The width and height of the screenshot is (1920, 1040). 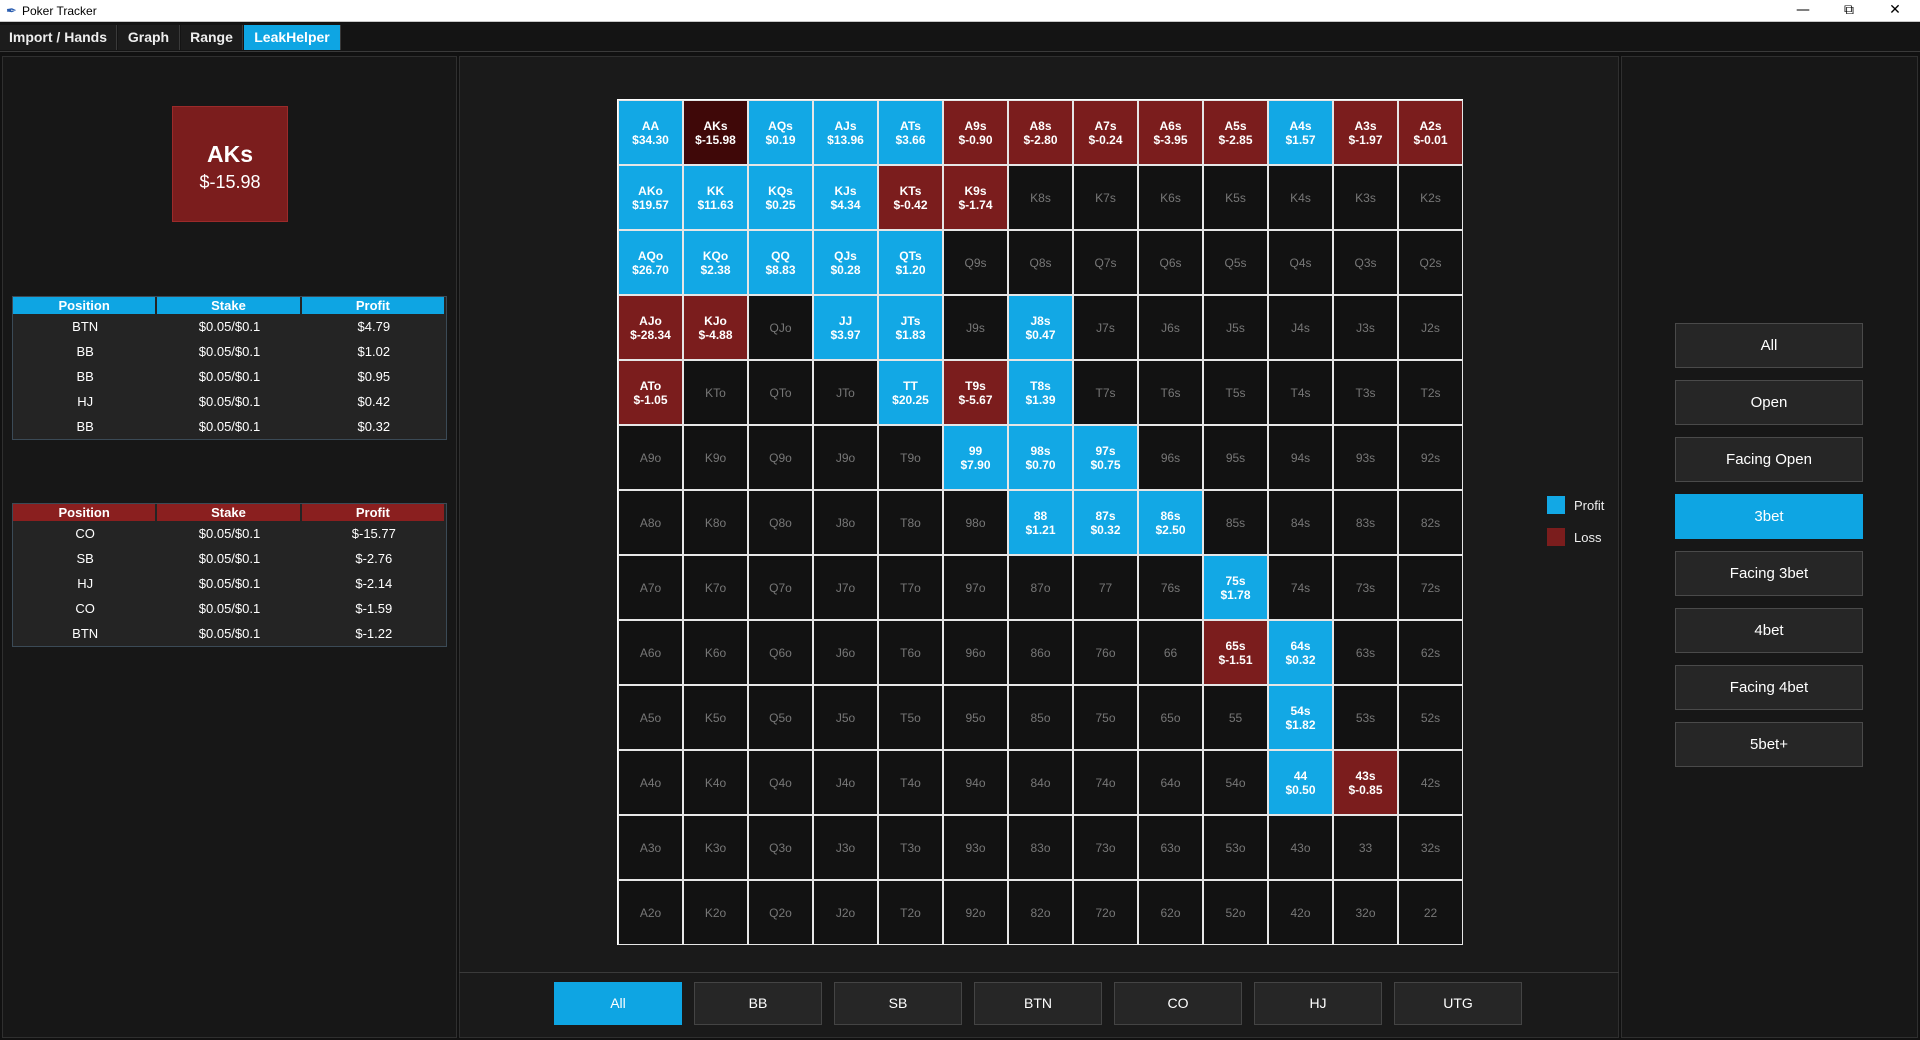 What do you see at coordinates (229, 558) in the screenshot?
I see `table-row: SB $0.05/$0.1 $-2.76` at bounding box center [229, 558].